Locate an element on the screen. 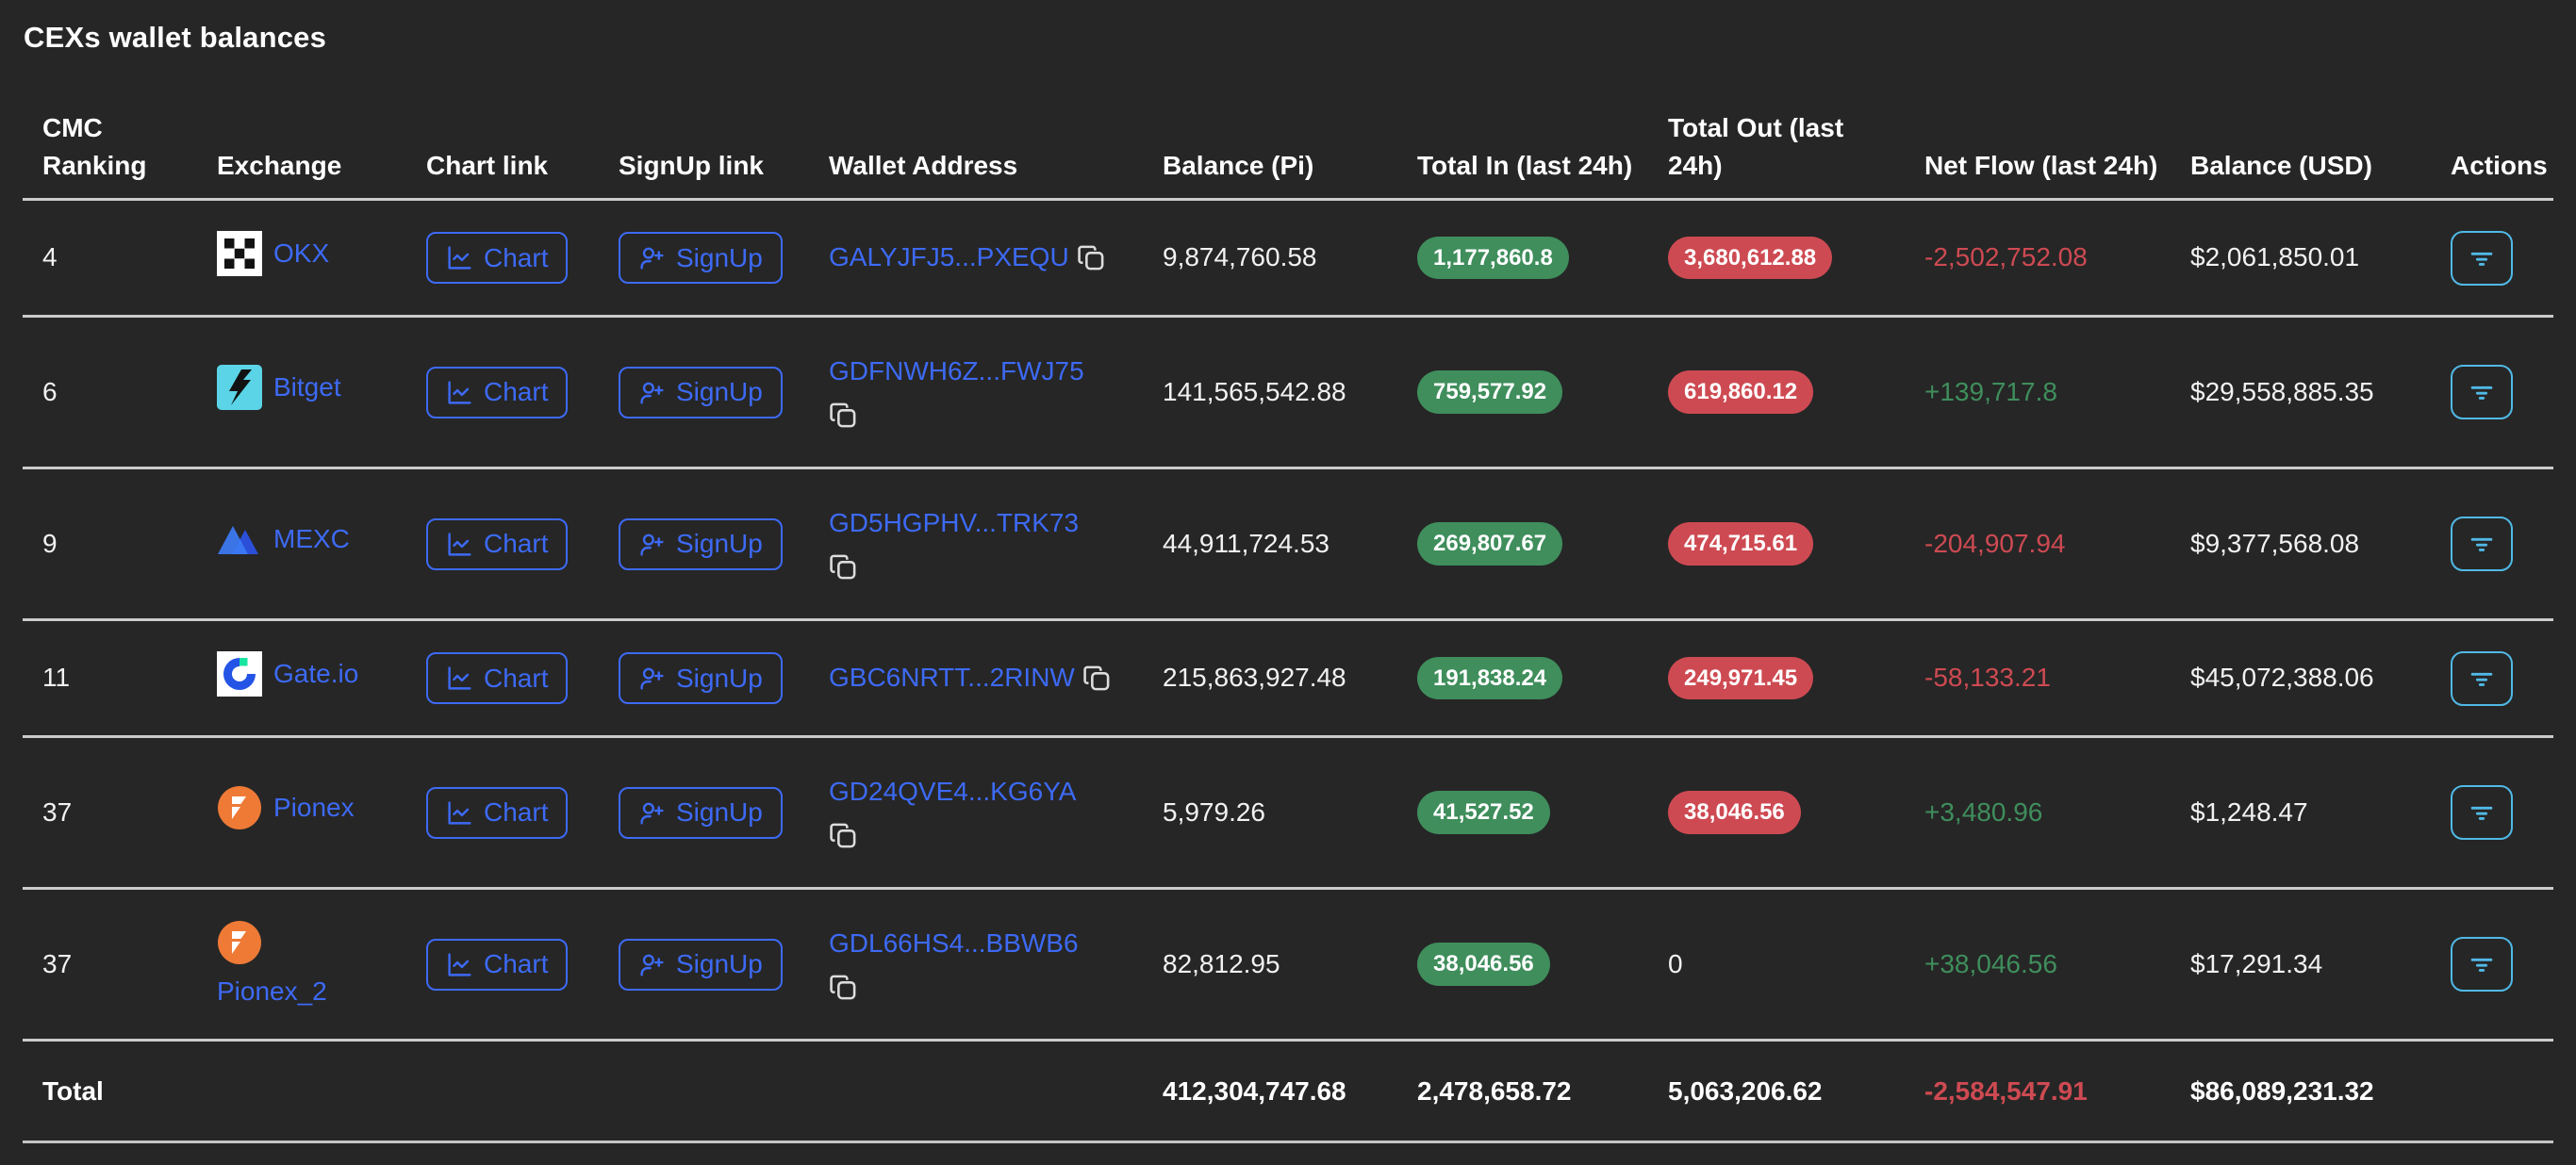 This screenshot has width=2576, height=1165. wallet-address-cell: GD5HGPHV...TRK73 is located at coordinates (996, 543).